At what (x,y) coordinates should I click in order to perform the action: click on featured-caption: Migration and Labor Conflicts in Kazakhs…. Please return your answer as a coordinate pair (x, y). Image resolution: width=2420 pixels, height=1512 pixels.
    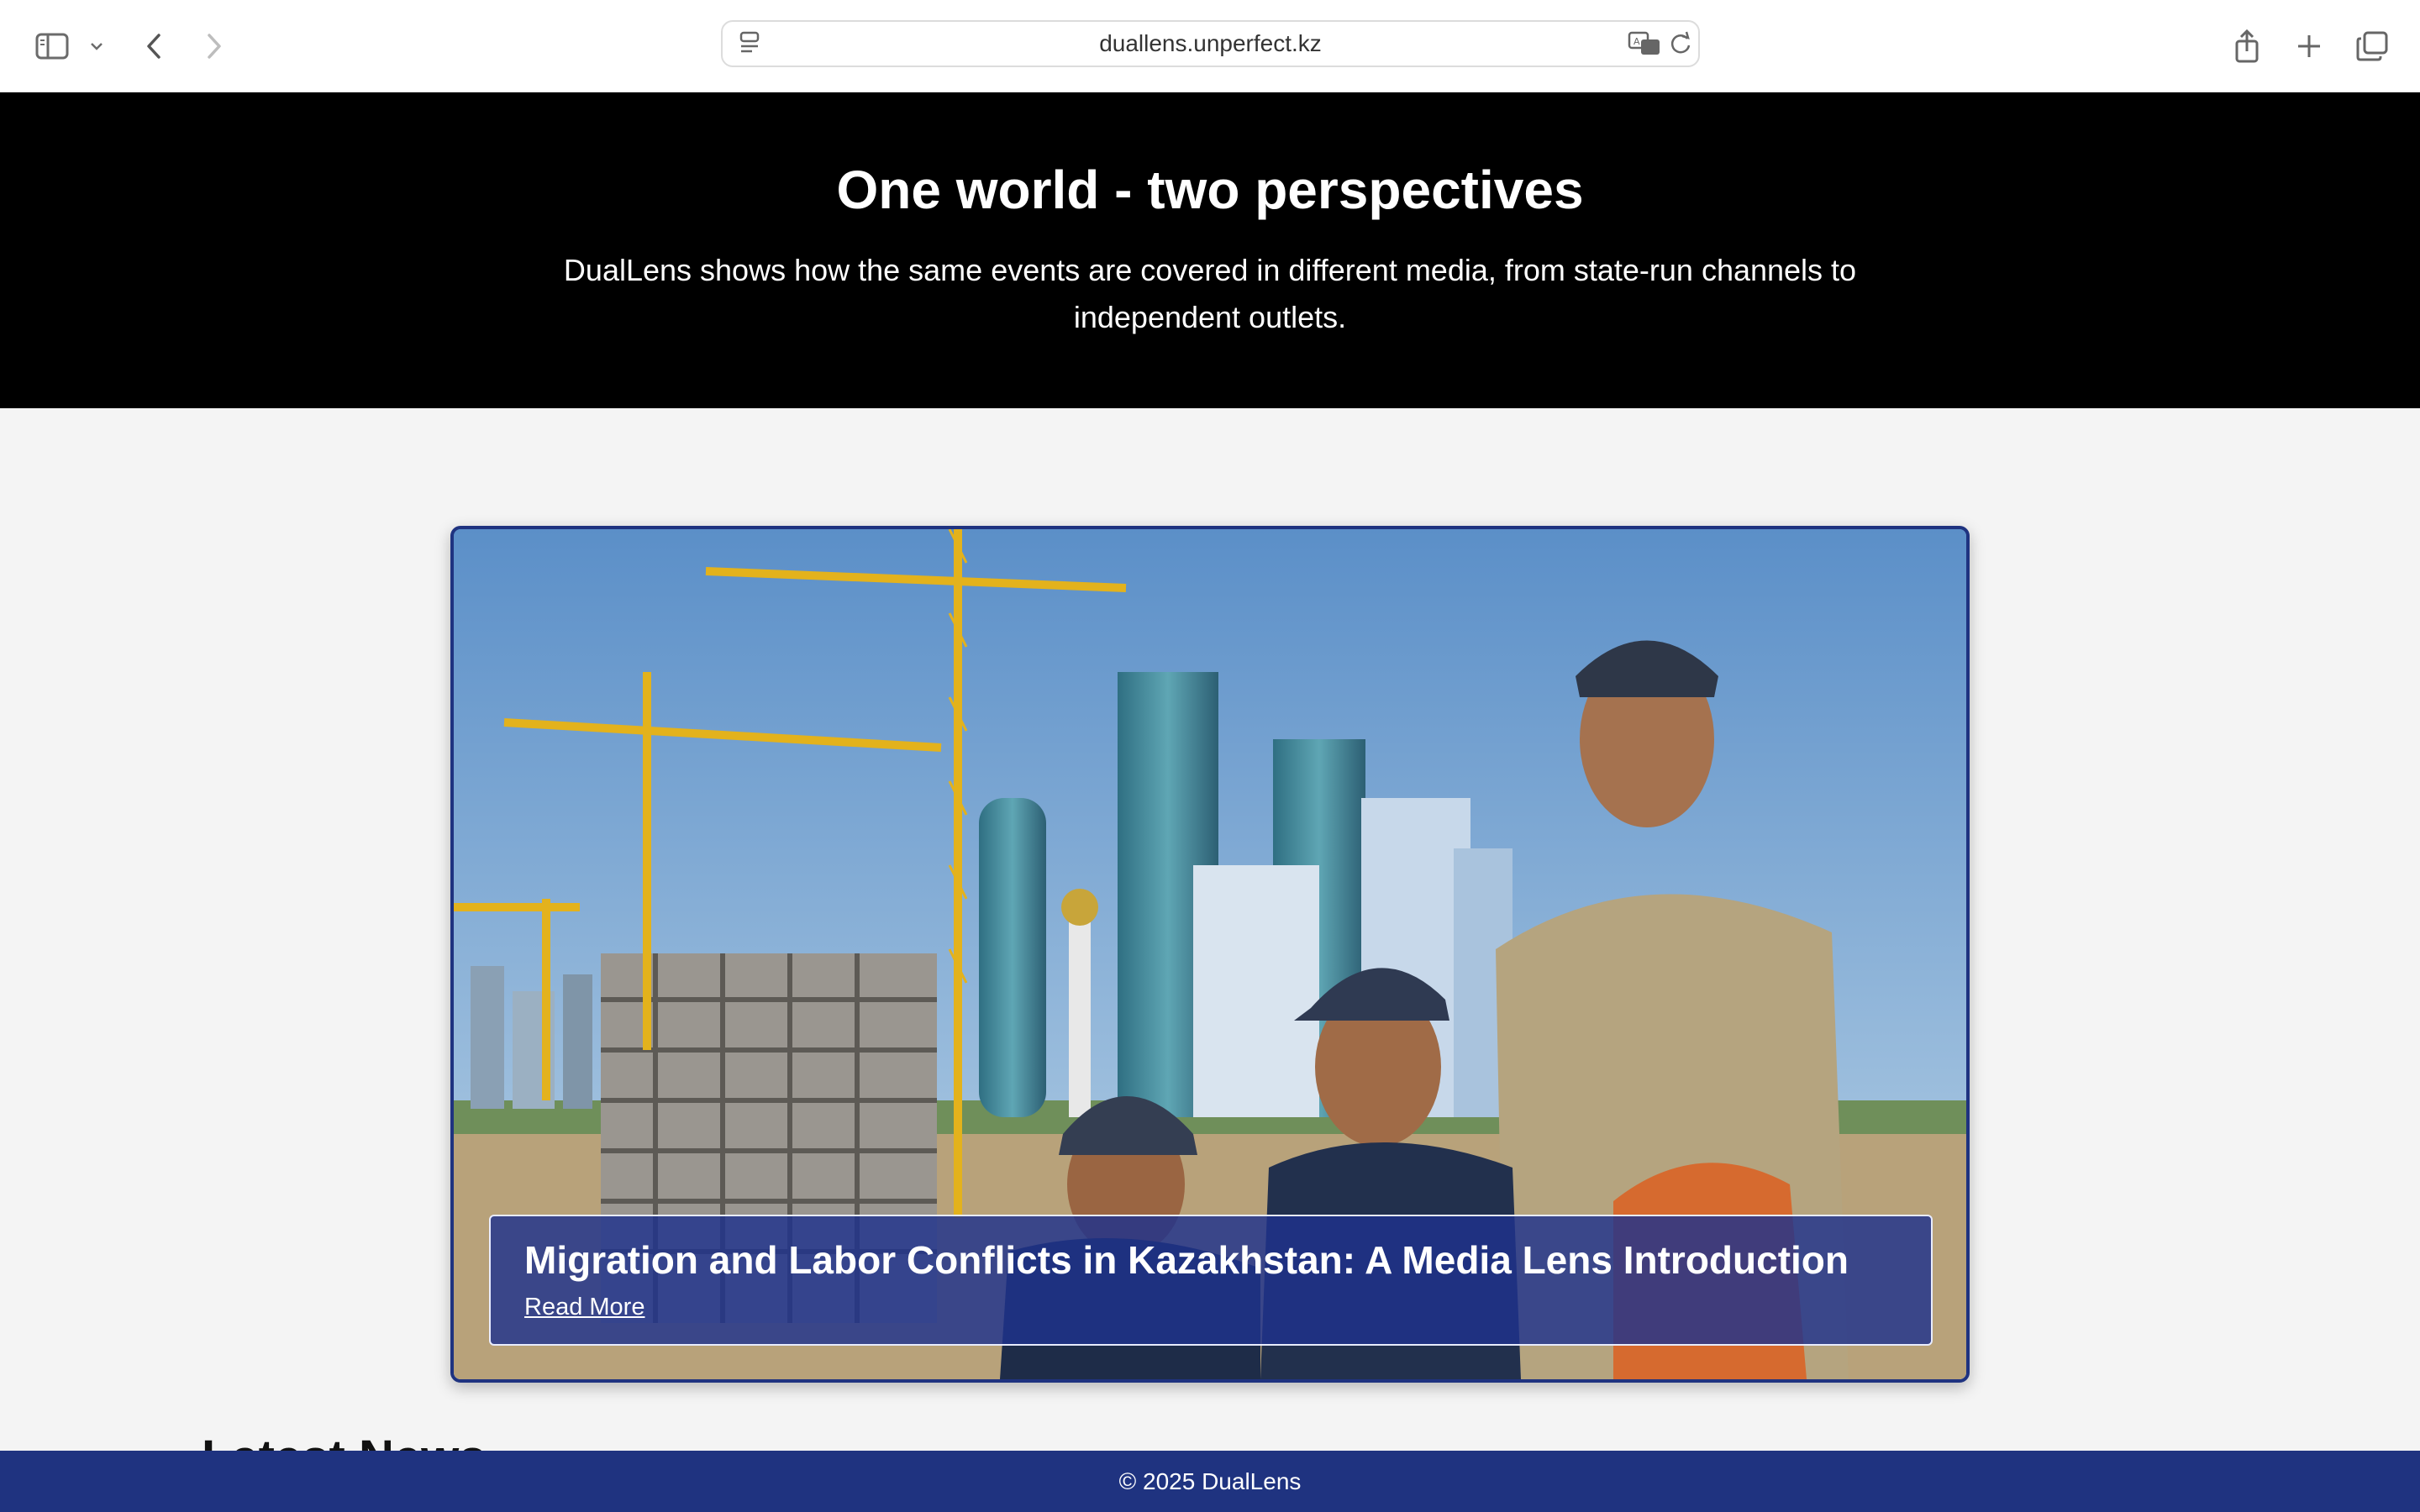
    Looking at the image, I should click on (1211, 1280).